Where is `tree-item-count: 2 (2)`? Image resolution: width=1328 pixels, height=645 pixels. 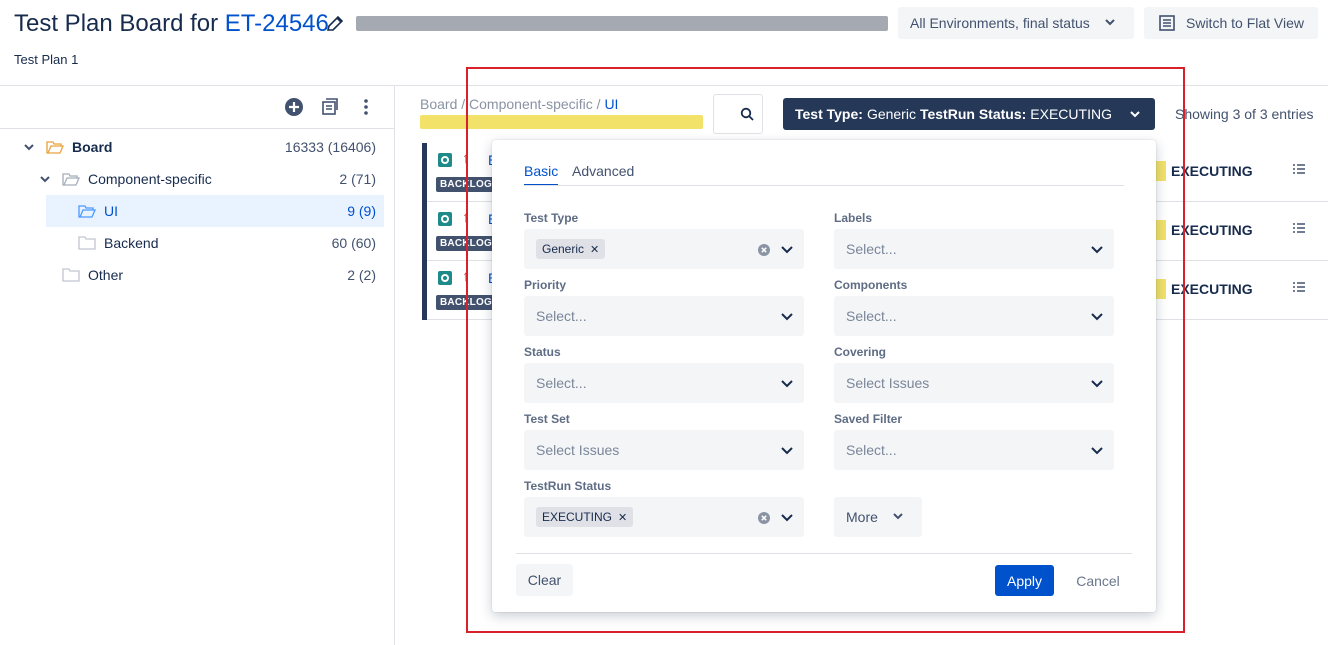
tree-item-count: 2 (2) is located at coordinates (361, 275).